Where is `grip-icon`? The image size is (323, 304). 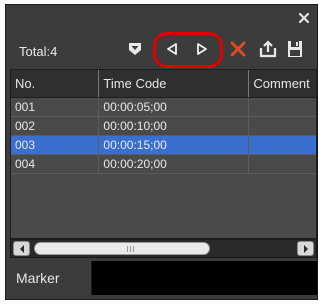 grip-icon is located at coordinates (131, 249).